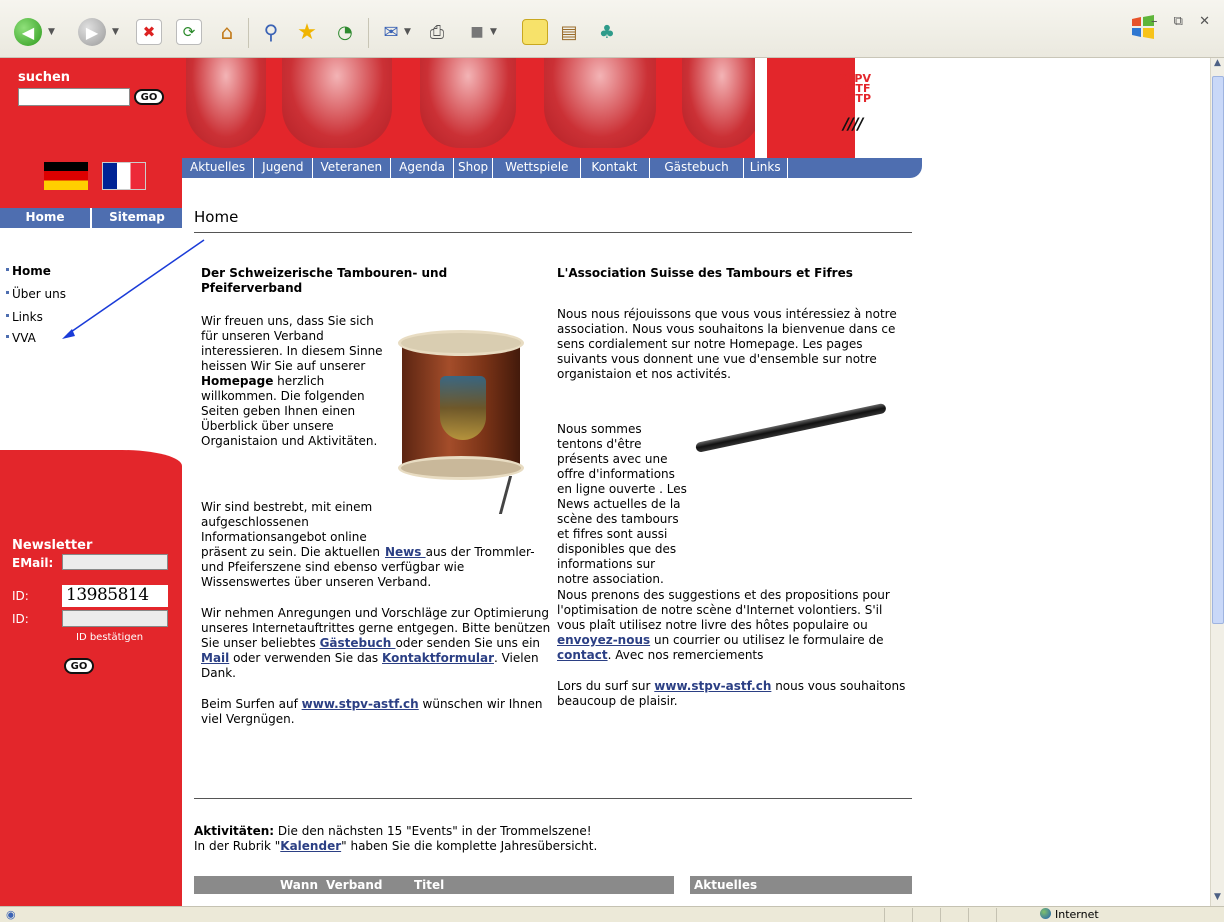 Image resolution: width=1224 pixels, height=922 pixels. What do you see at coordinates (115, 618) in the screenshot?
I see `id-field` at bounding box center [115, 618].